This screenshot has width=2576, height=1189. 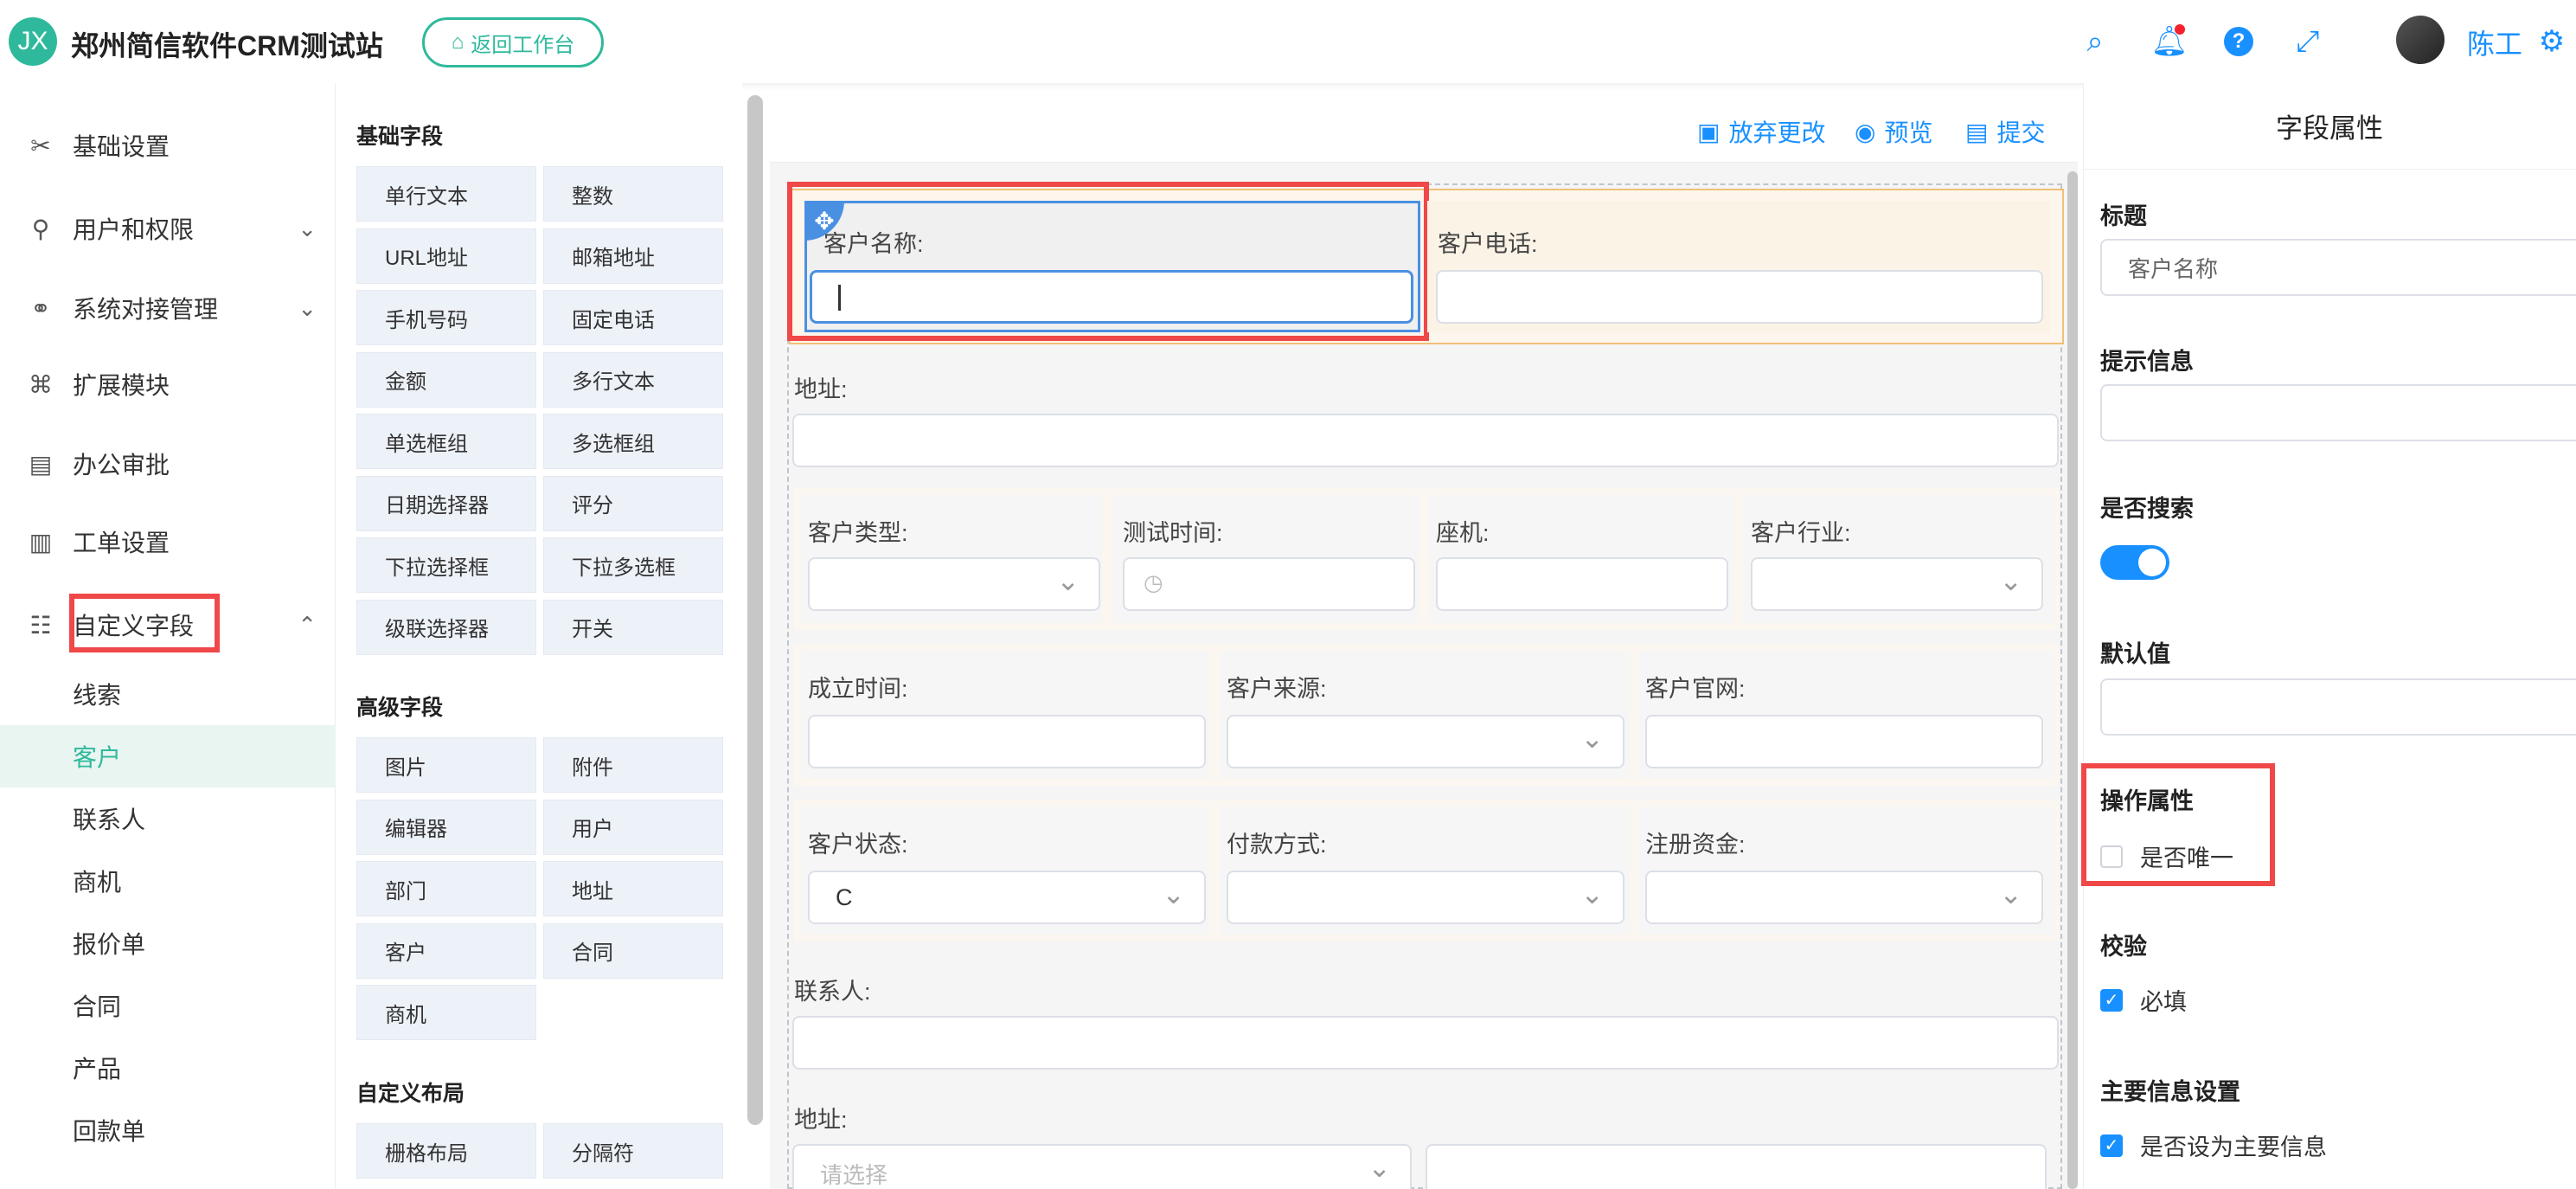 I want to click on palette-item: 地址, so click(x=633, y=888).